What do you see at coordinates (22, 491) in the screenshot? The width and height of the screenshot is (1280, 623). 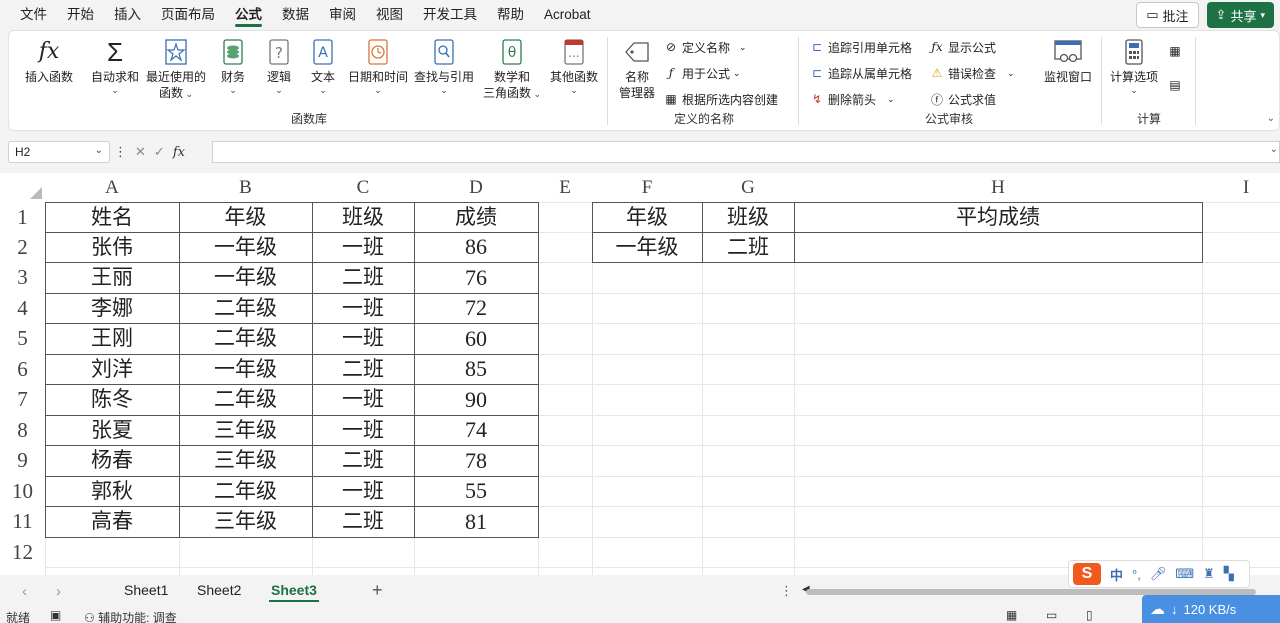 I see `row-header: 10` at bounding box center [22, 491].